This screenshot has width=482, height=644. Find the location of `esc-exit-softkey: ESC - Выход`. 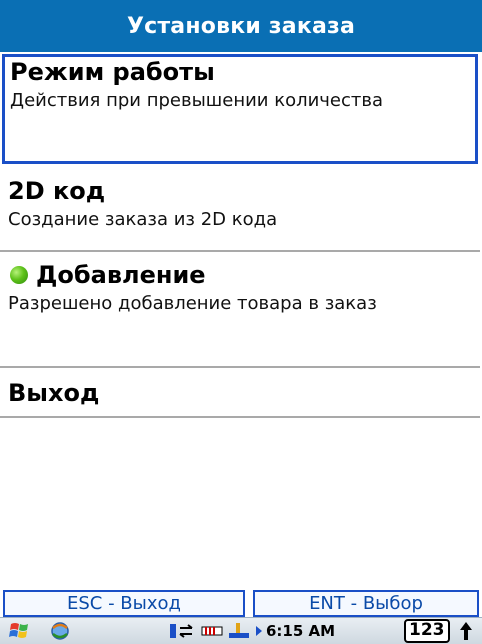

esc-exit-softkey: ESC - Выход is located at coordinates (124, 603).